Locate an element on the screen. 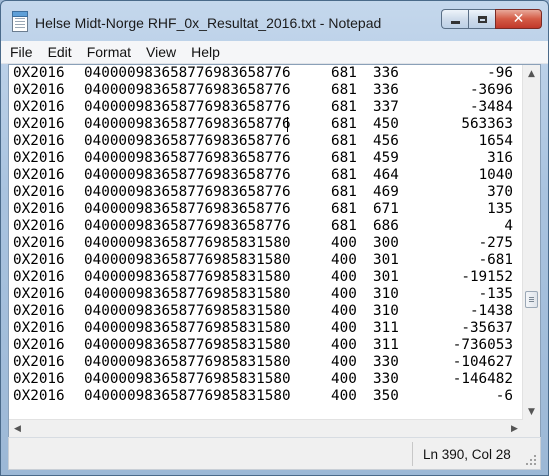 Image resolution: width=549 pixels, height=476 pixels. text-line: 0X2016 040000983658776985831580 400 300 -275 is located at coordinates (266, 243).